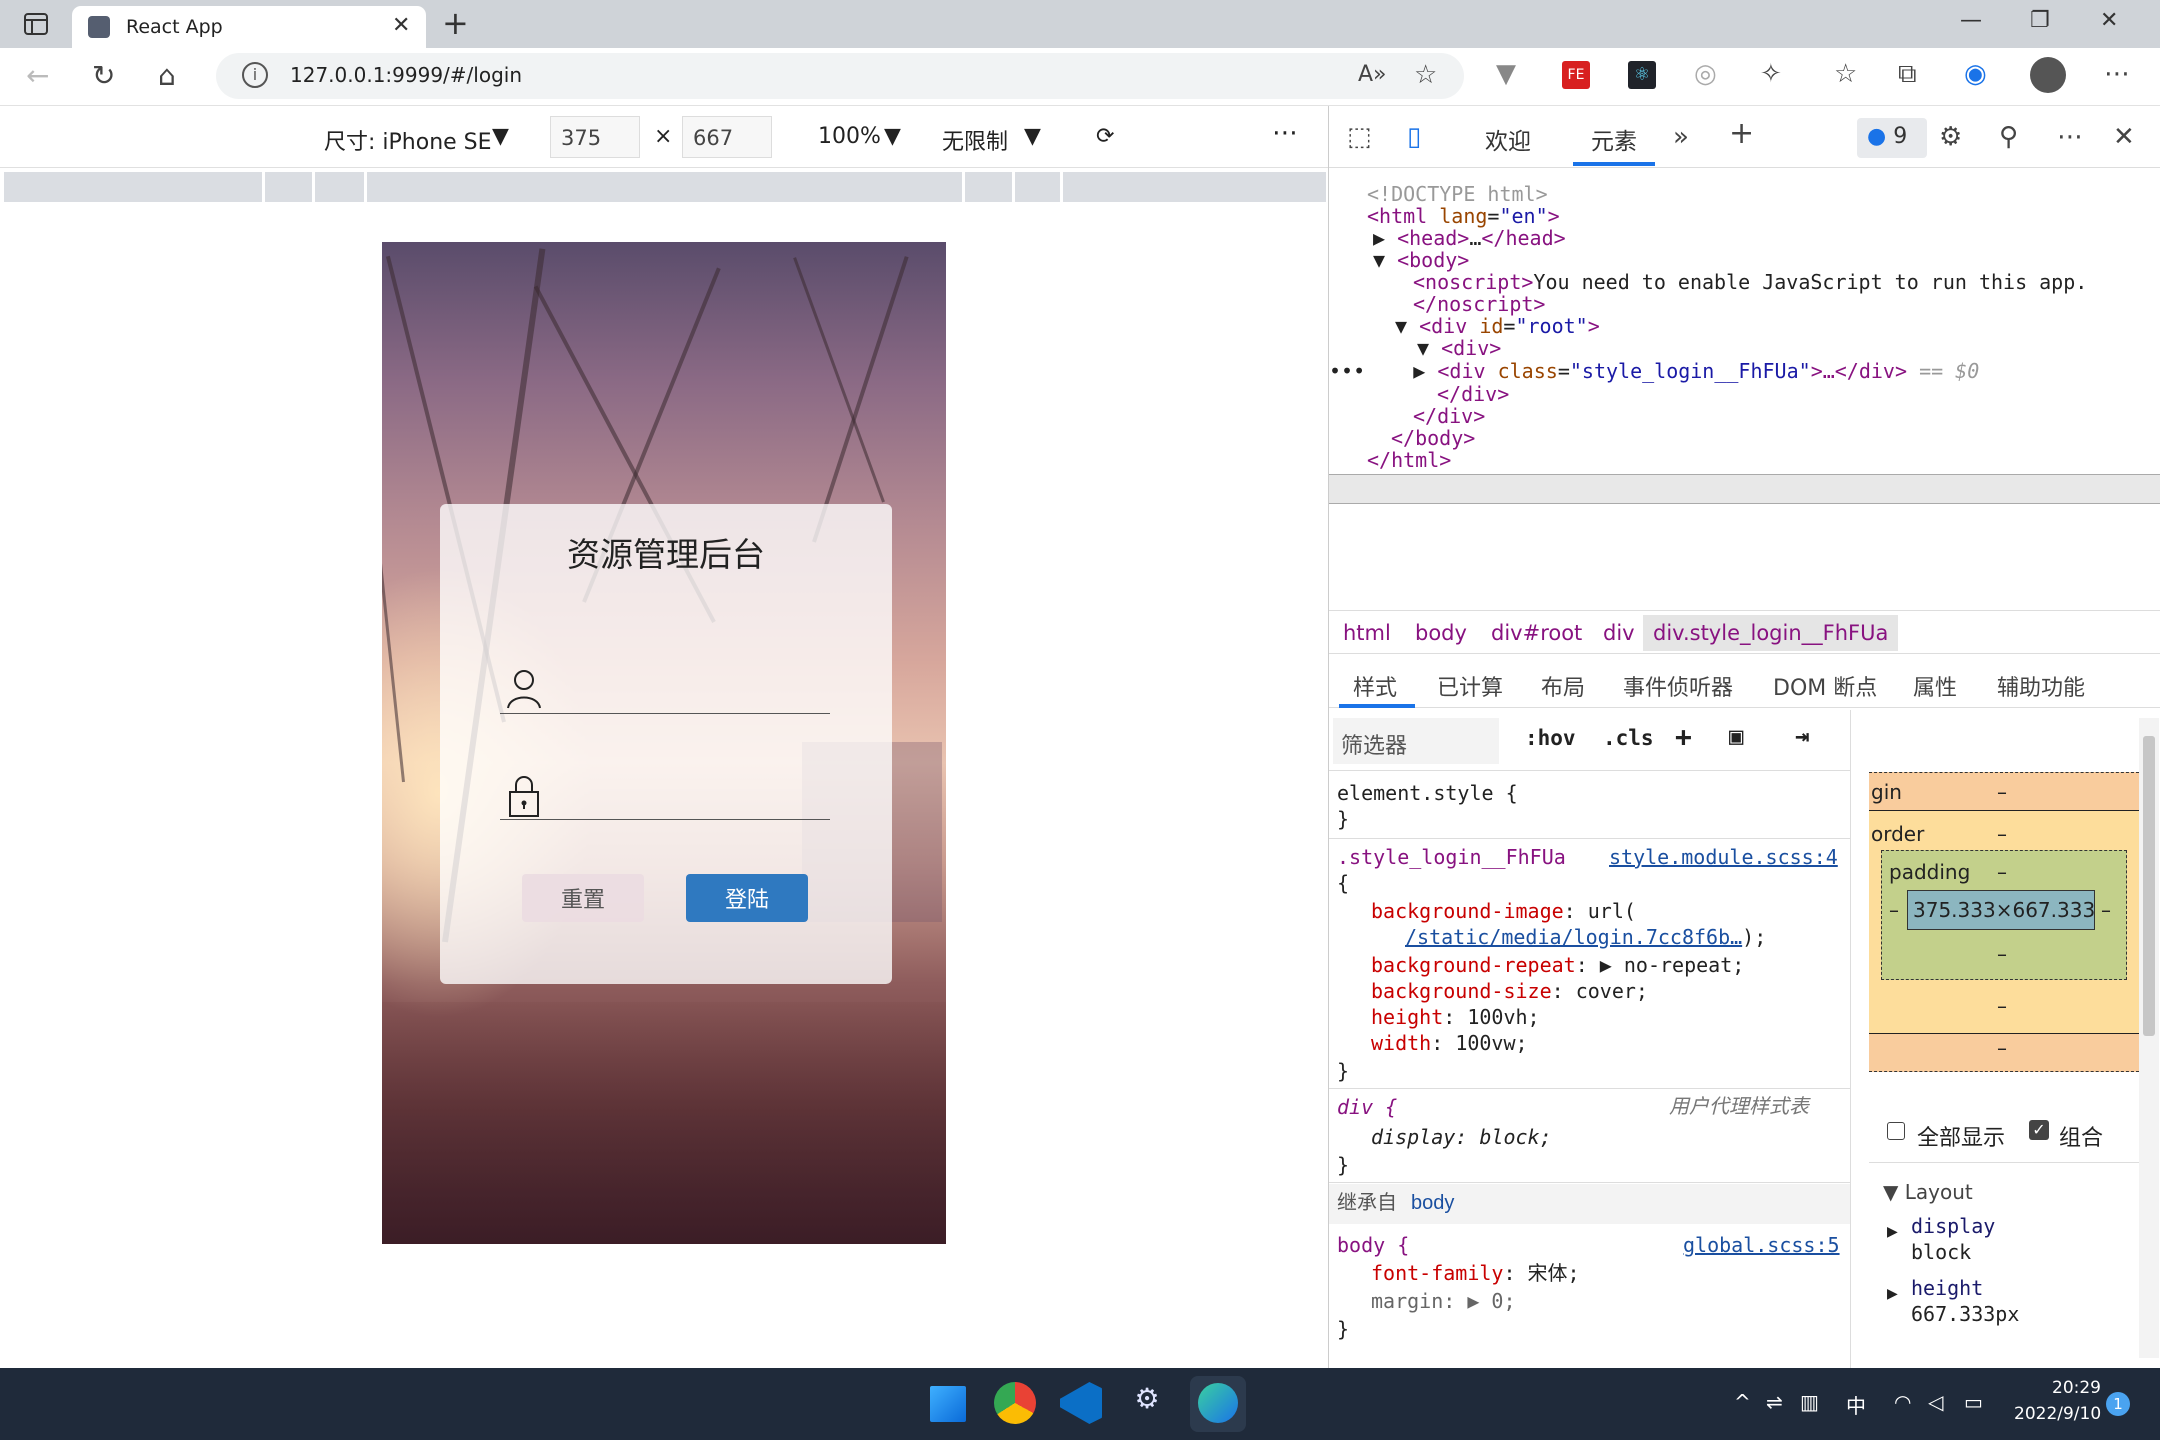 The height and width of the screenshot is (1440, 2160). Describe the element at coordinates (1628, 738) in the screenshot. I see `class-toggle: .cls` at that location.